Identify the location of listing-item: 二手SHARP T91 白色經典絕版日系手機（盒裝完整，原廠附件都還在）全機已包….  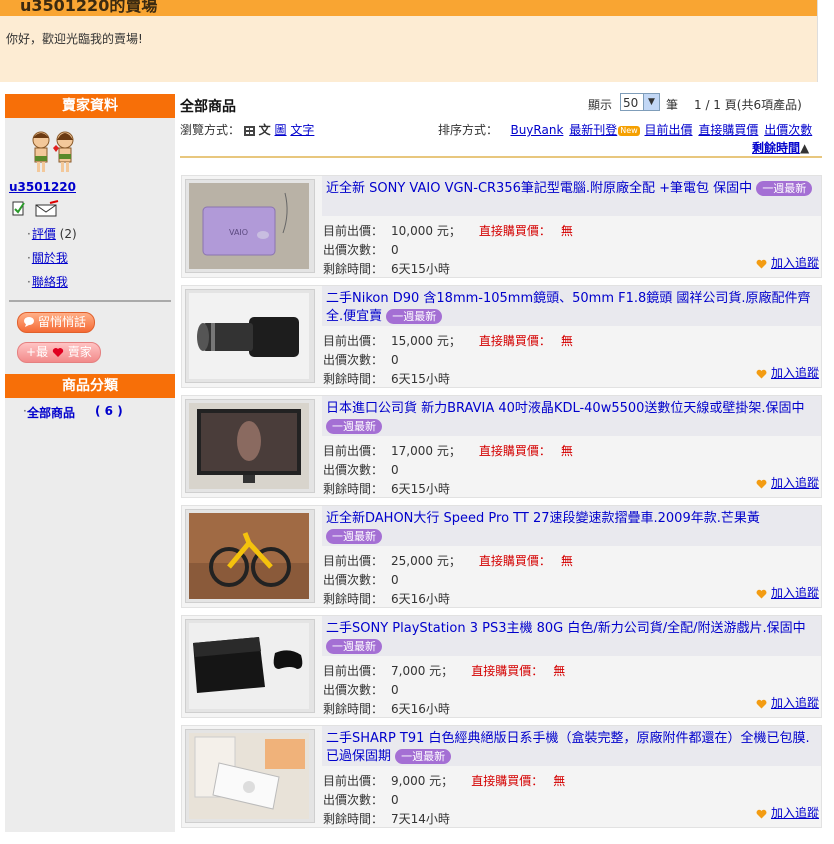
(501, 776).